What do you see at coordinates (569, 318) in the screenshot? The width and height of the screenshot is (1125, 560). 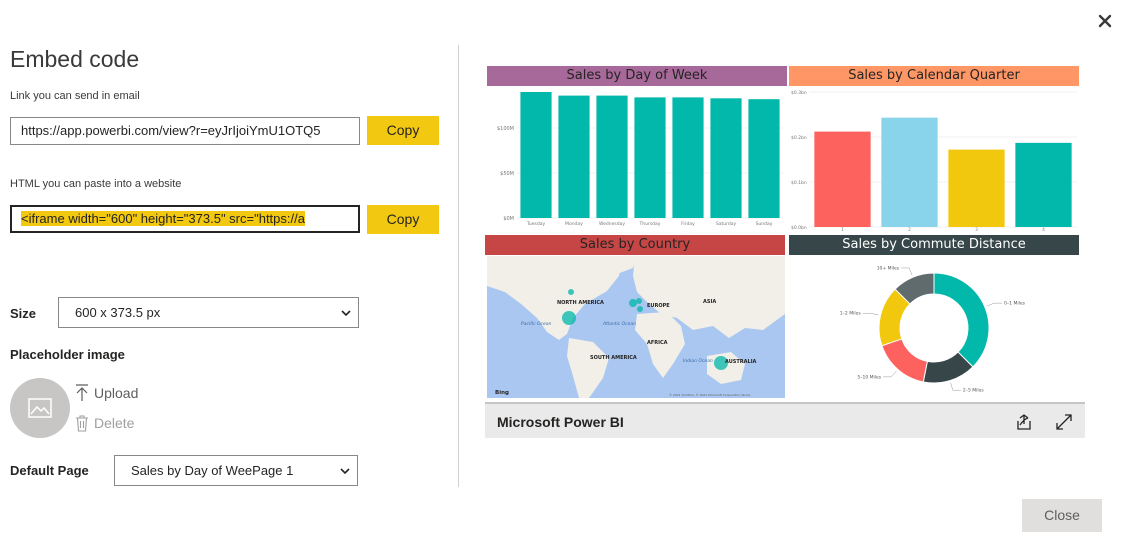 I see `map-bubble-usa` at bounding box center [569, 318].